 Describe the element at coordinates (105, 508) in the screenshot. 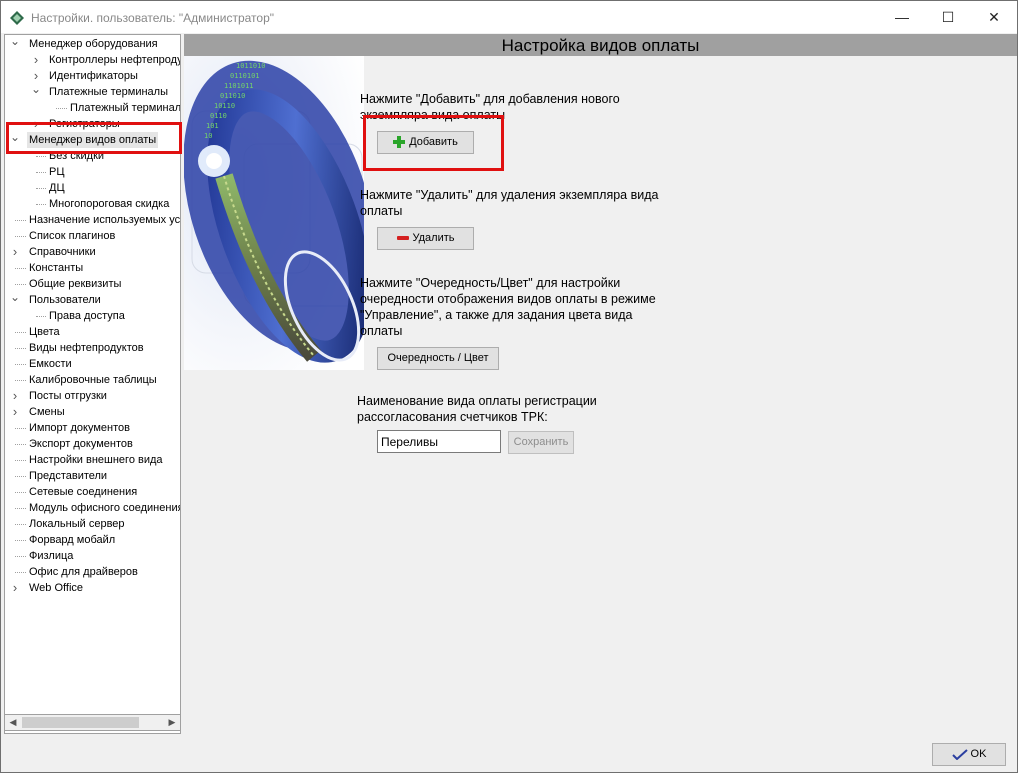

I see `tree-item-label: Модуль офисного соединения` at that location.